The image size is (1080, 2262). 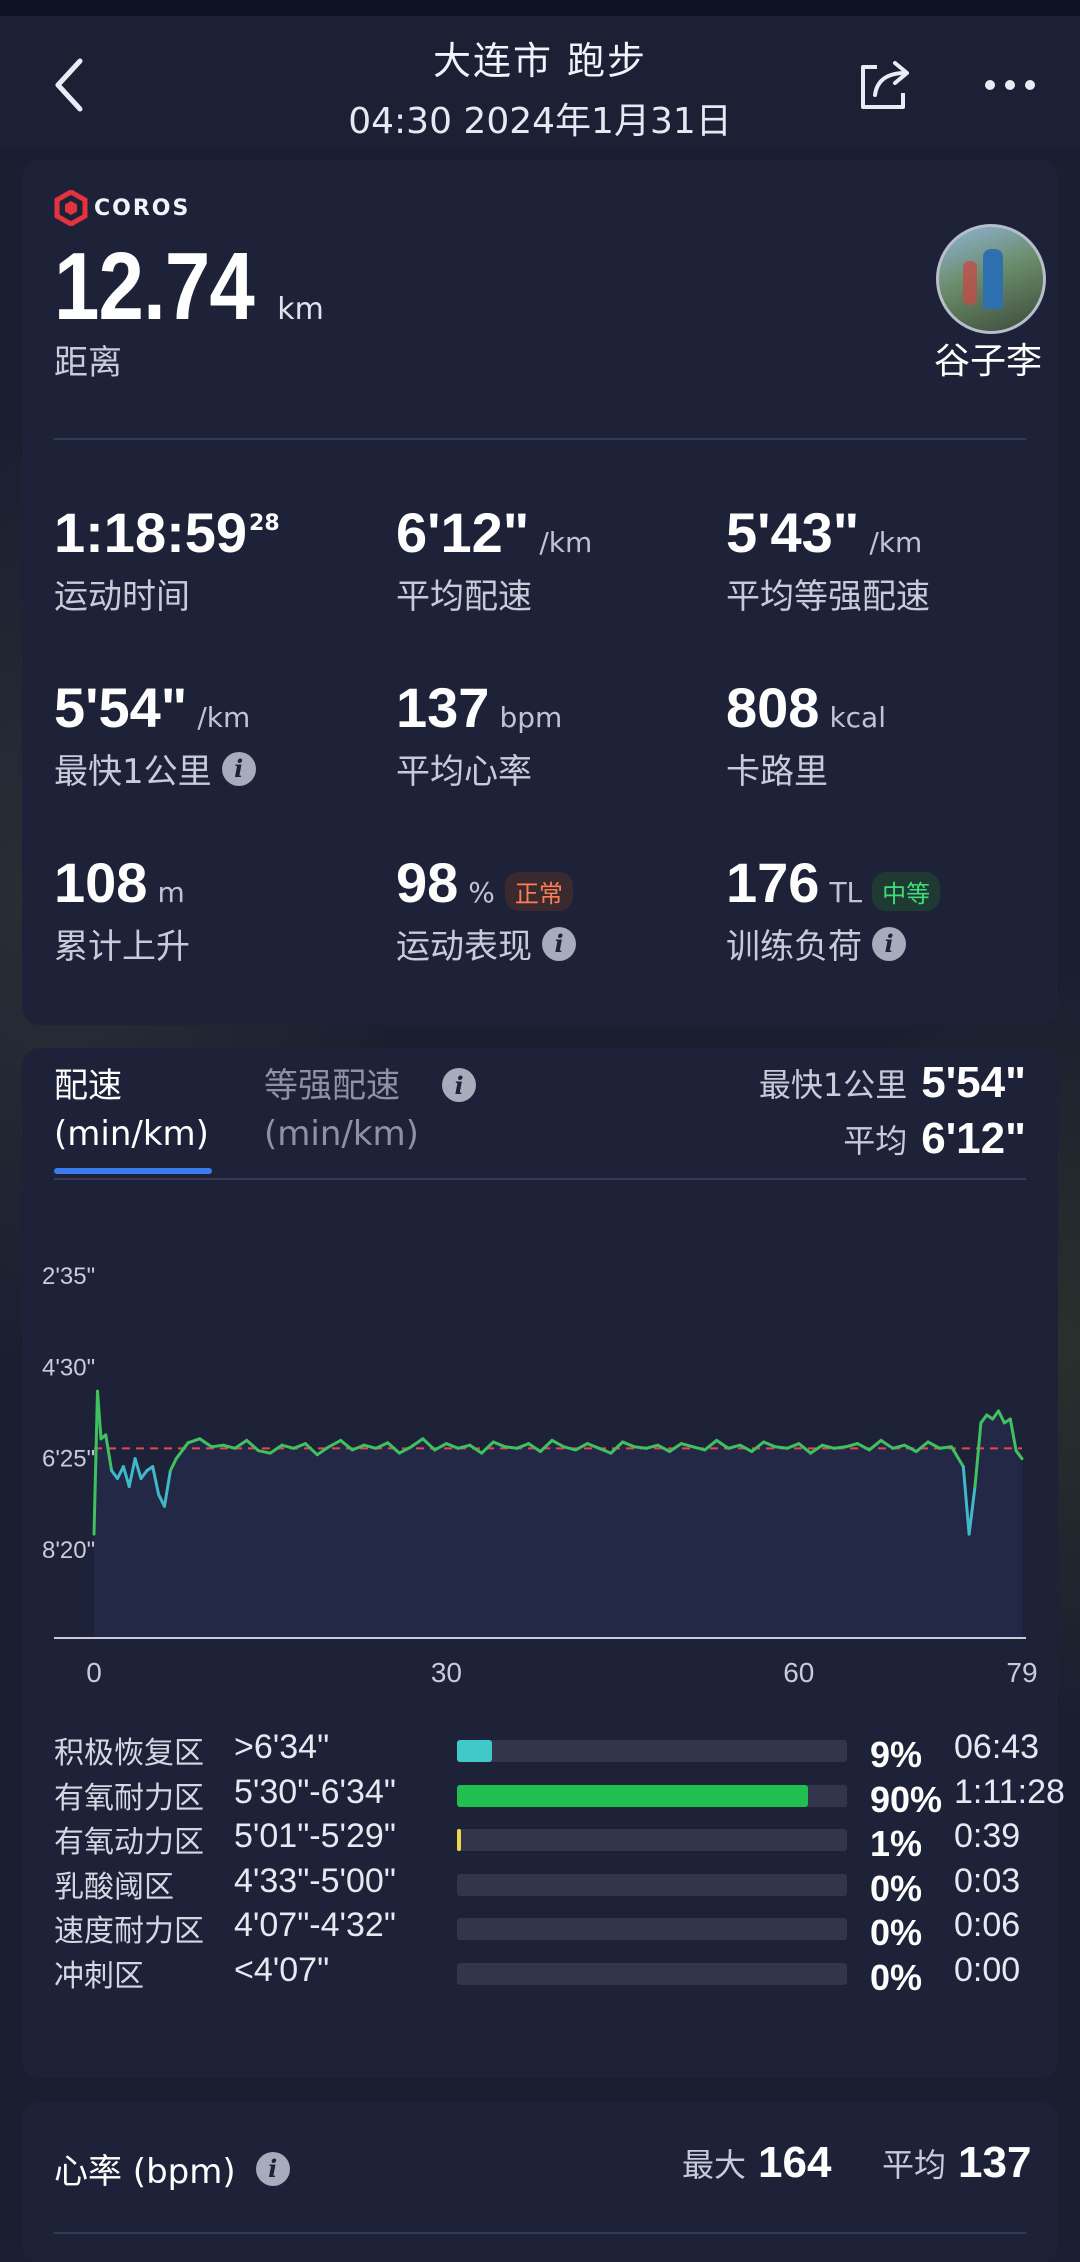 What do you see at coordinates (773, 882) in the screenshot?
I see `stat-value: 176` at bounding box center [773, 882].